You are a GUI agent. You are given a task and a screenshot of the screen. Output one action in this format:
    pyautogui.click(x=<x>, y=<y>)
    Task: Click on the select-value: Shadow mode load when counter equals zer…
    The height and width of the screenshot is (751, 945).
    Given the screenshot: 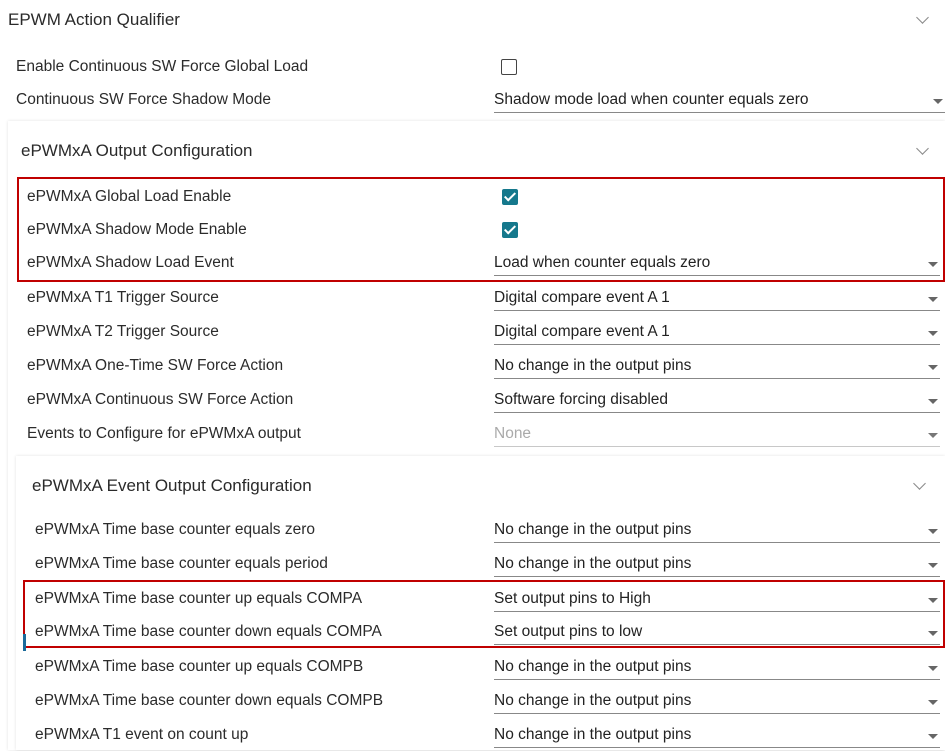 What is the action you would take?
    pyautogui.click(x=651, y=99)
    